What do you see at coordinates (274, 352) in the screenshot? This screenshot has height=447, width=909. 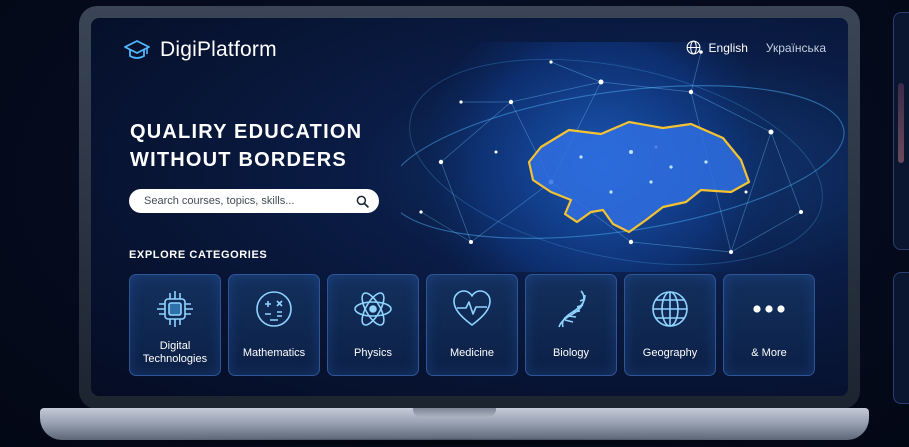 I see `category-label: Mathematics` at bounding box center [274, 352].